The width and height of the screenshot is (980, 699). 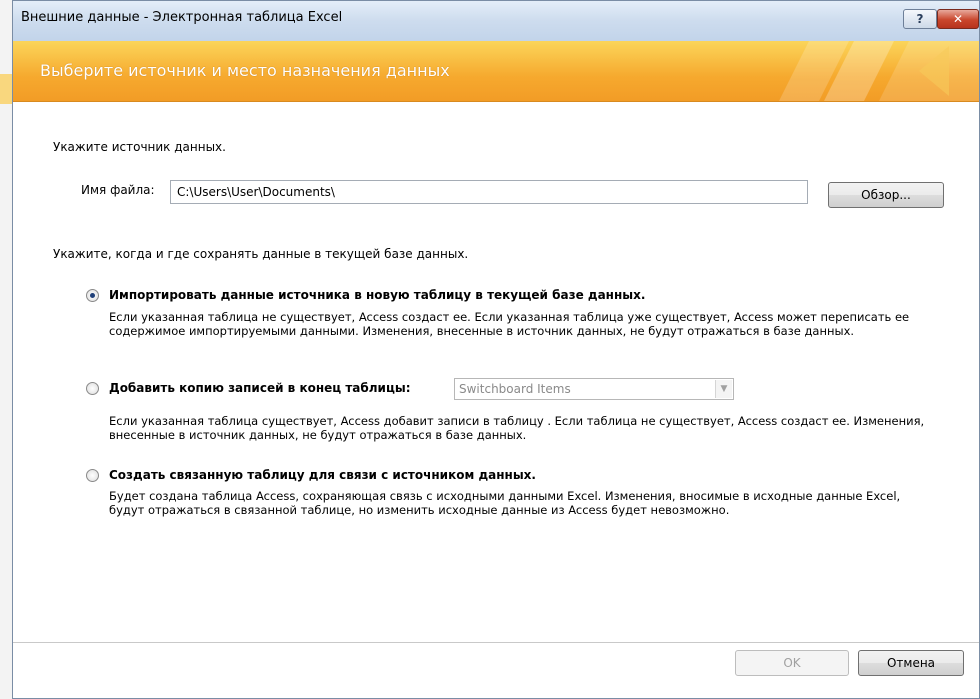 What do you see at coordinates (594, 389) in the screenshot?
I see `target-table-combo: Switchboard Items ▼` at bounding box center [594, 389].